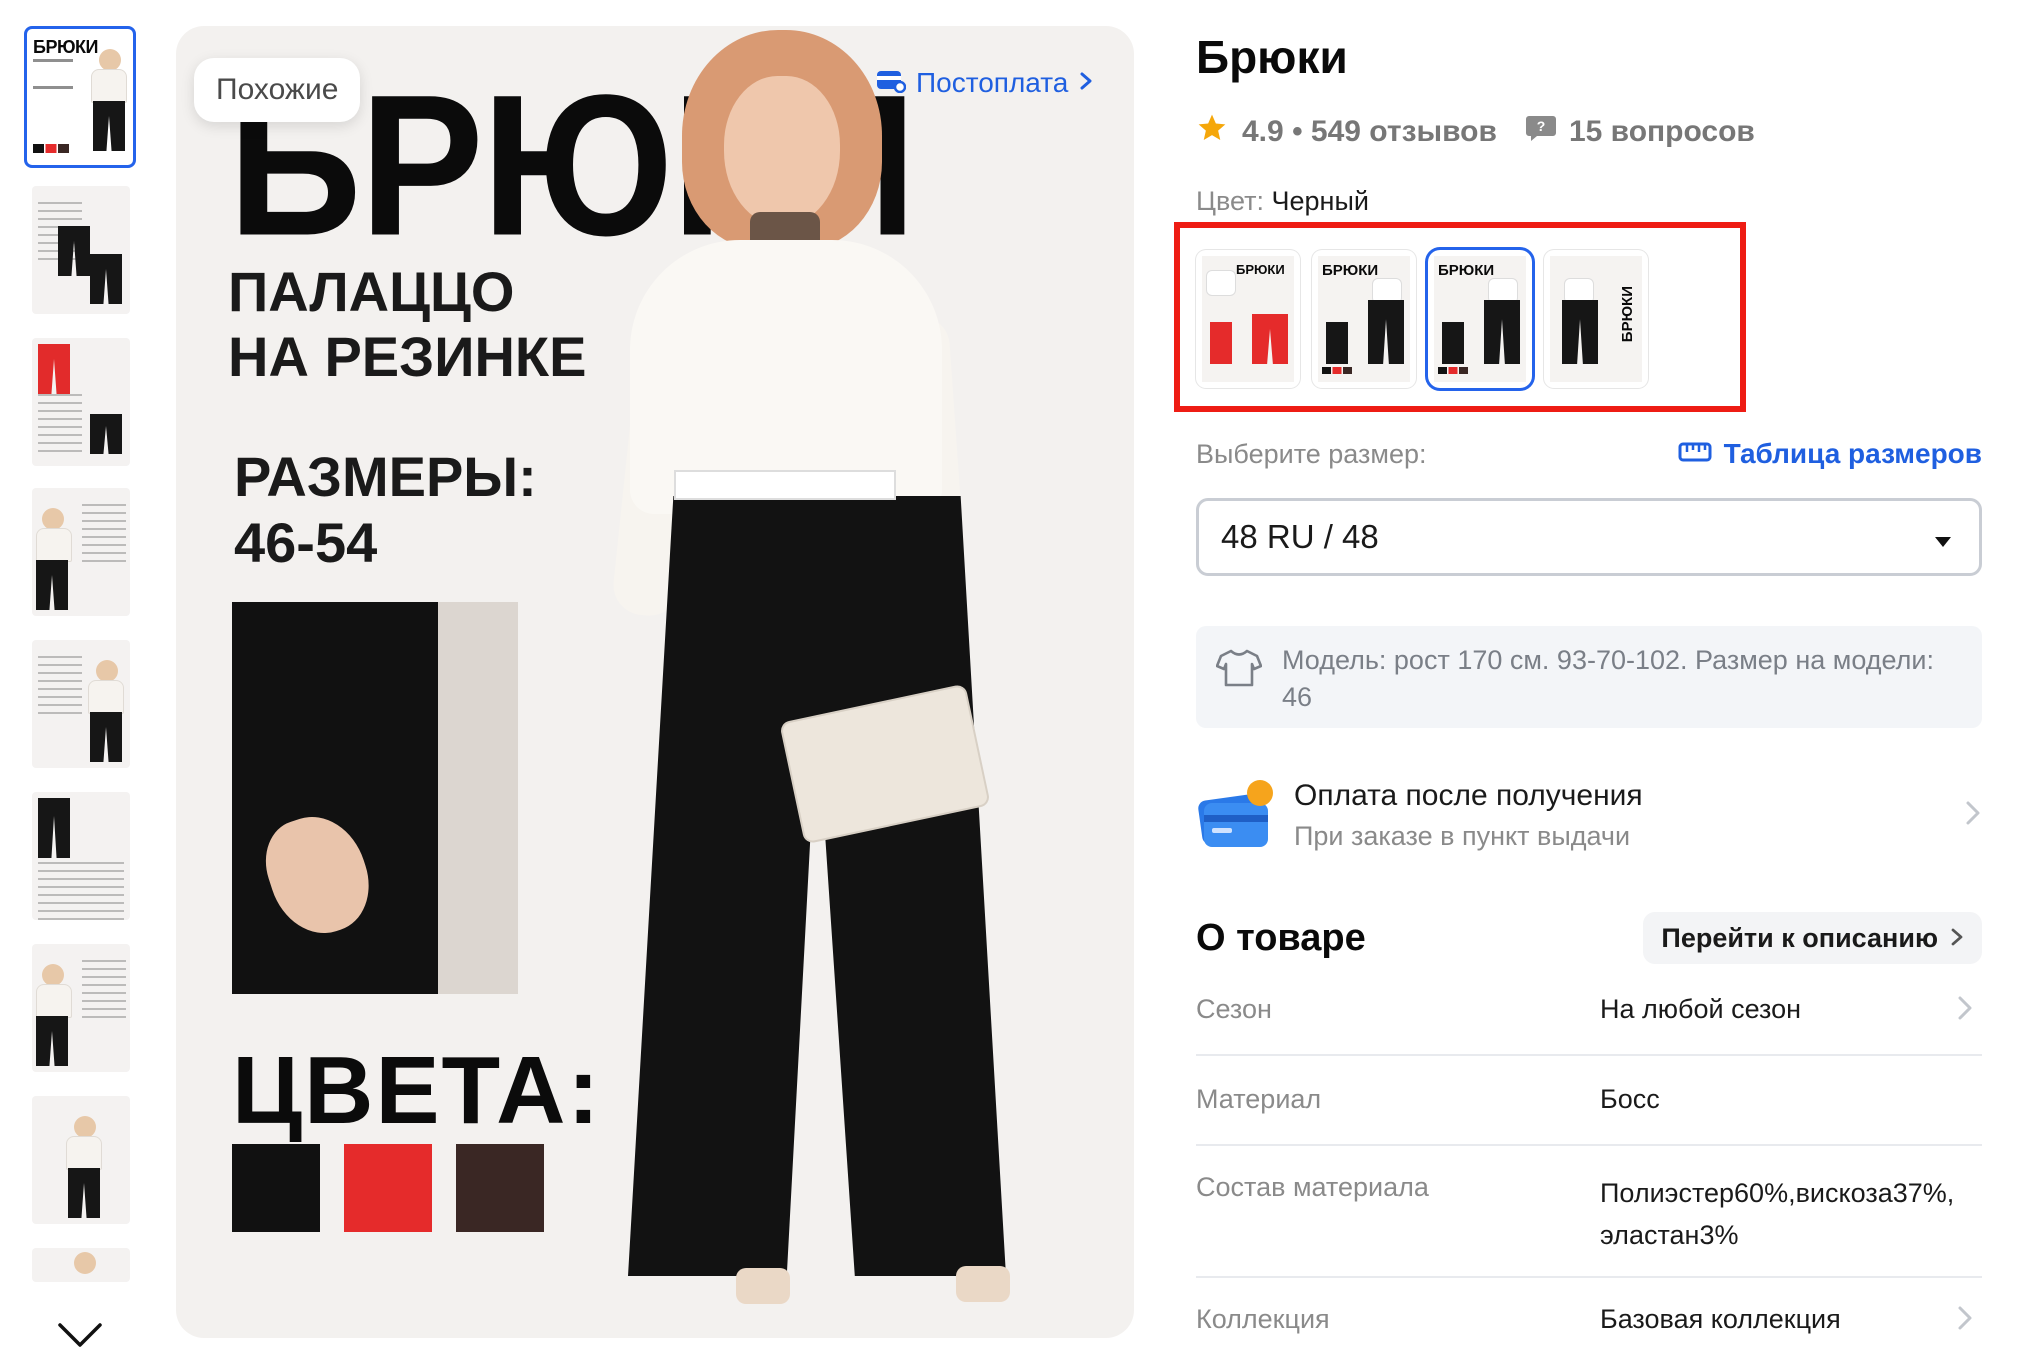  I want to click on selected-color: Черный, so click(1320, 201).